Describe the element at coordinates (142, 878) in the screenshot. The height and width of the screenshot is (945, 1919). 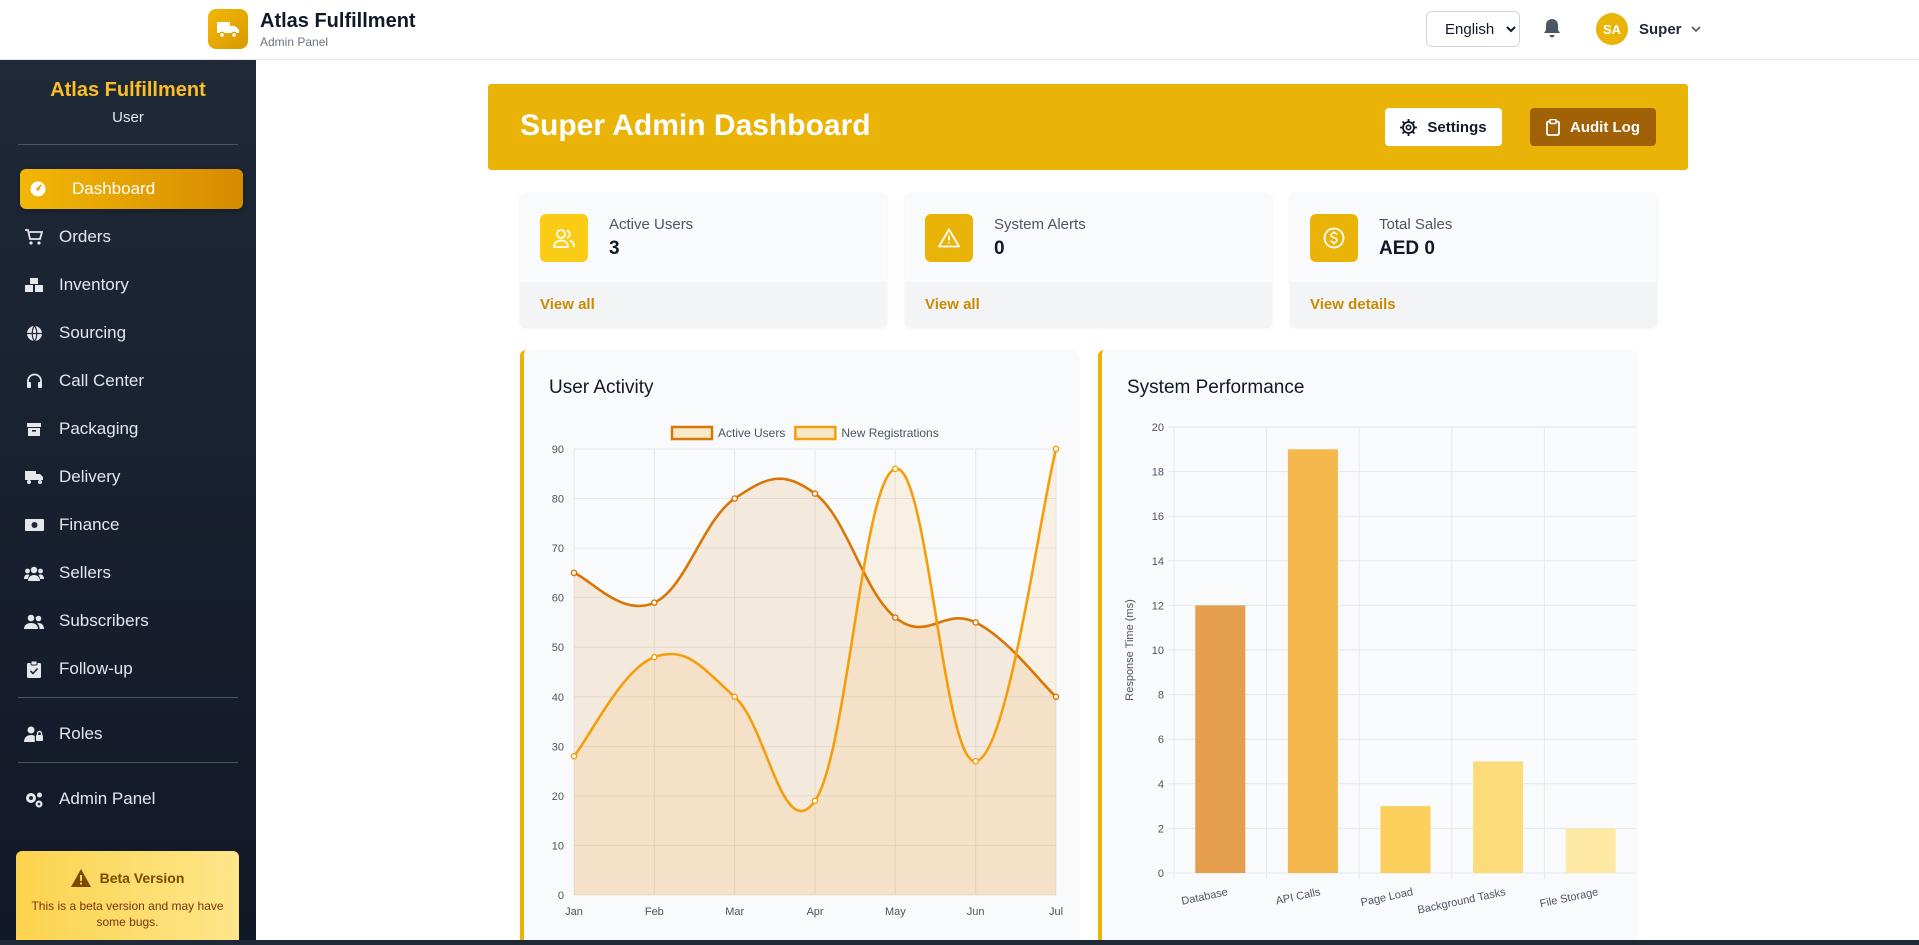
I see `beta-title: Beta Version` at that location.